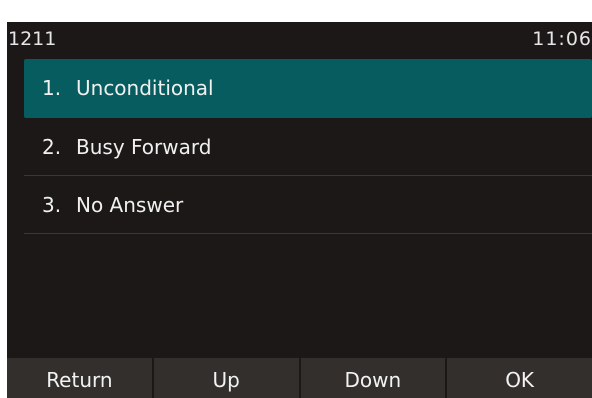  What do you see at coordinates (227, 378) in the screenshot?
I see `up-button: Up` at bounding box center [227, 378].